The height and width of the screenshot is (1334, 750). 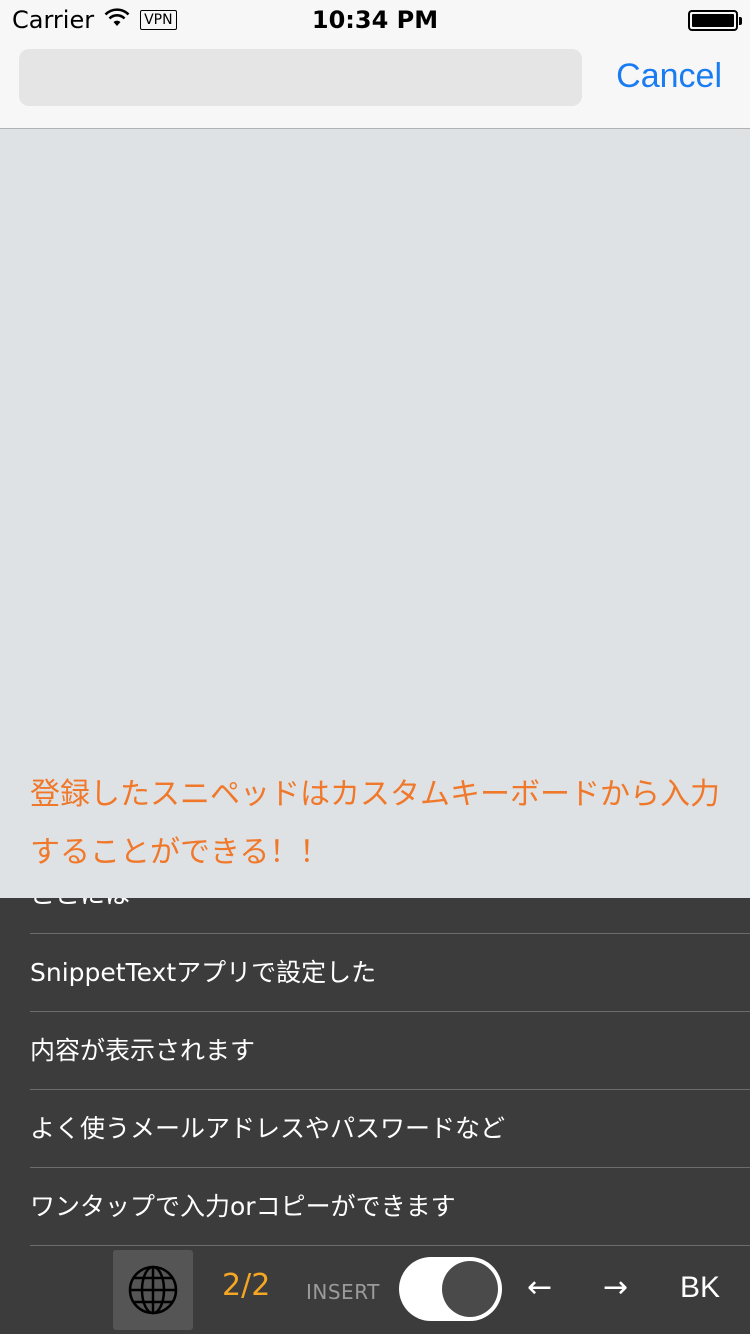 What do you see at coordinates (390, 1207) in the screenshot?
I see `snippet-item: ワンタップで入力orコピーができます` at bounding box center [390, 1207].